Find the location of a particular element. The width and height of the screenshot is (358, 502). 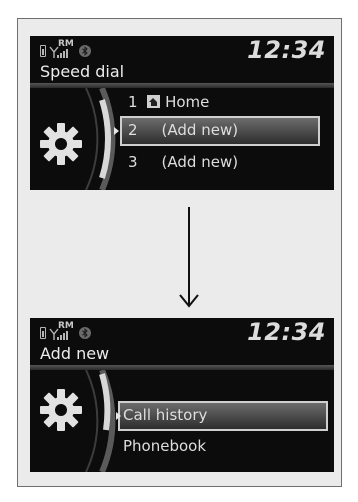

screen-title: Add new is located at coordinates (75, 353).